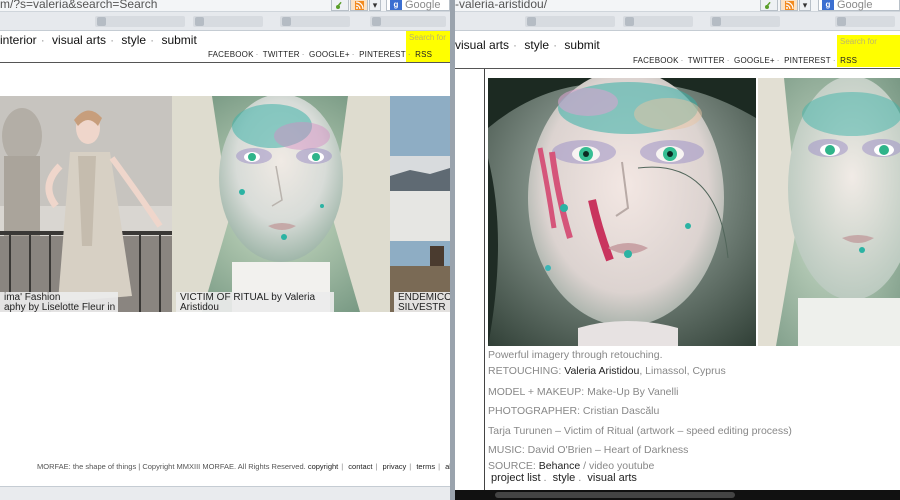 Image resolution: width=900 pixels, height=500 pixels. What do you see at coordinates (516, 478) in the screenshot?
I see `tag-project-list: project list` at bounding box center [516, 478].